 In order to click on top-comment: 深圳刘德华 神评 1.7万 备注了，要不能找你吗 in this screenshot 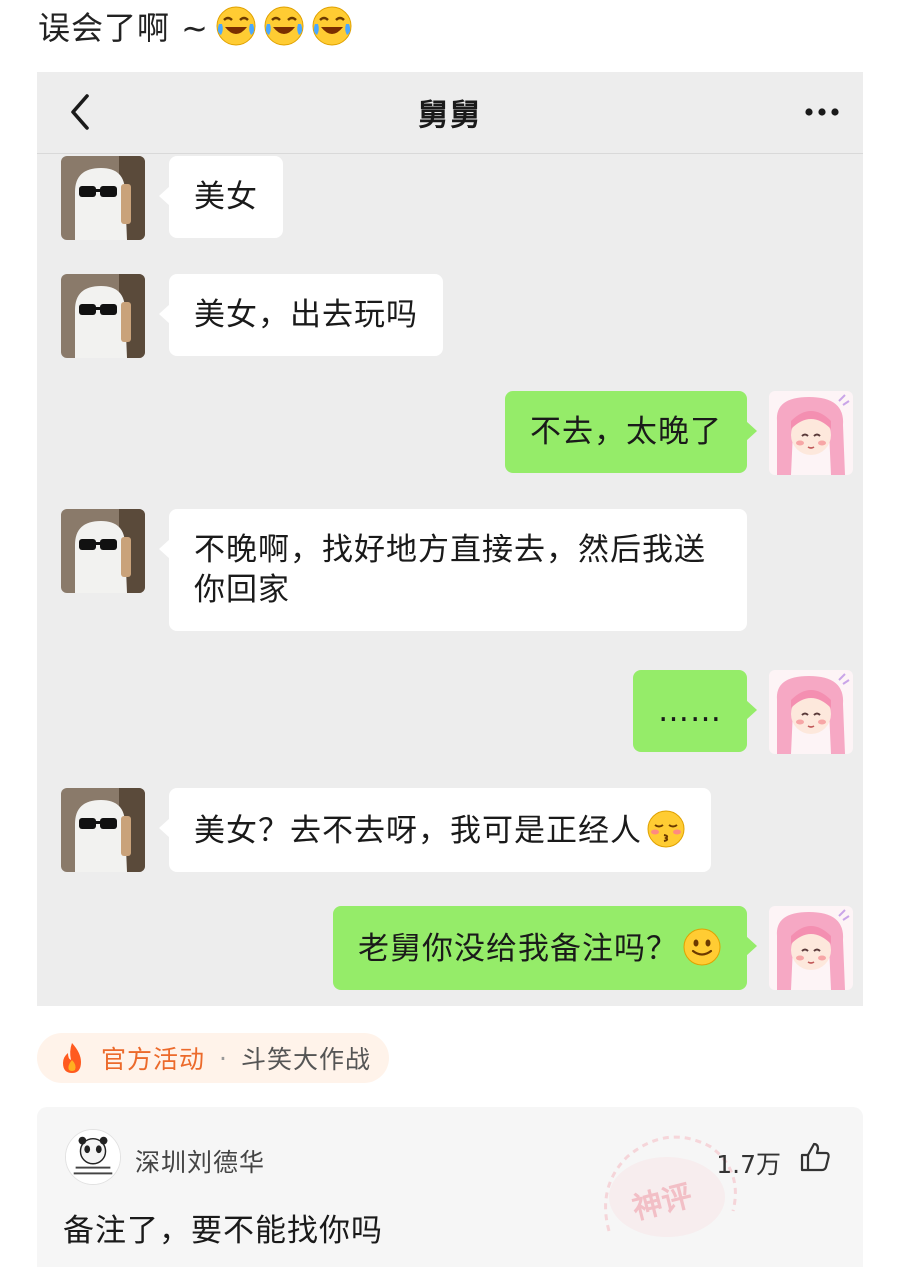, I will do `click(450, 1187)`.